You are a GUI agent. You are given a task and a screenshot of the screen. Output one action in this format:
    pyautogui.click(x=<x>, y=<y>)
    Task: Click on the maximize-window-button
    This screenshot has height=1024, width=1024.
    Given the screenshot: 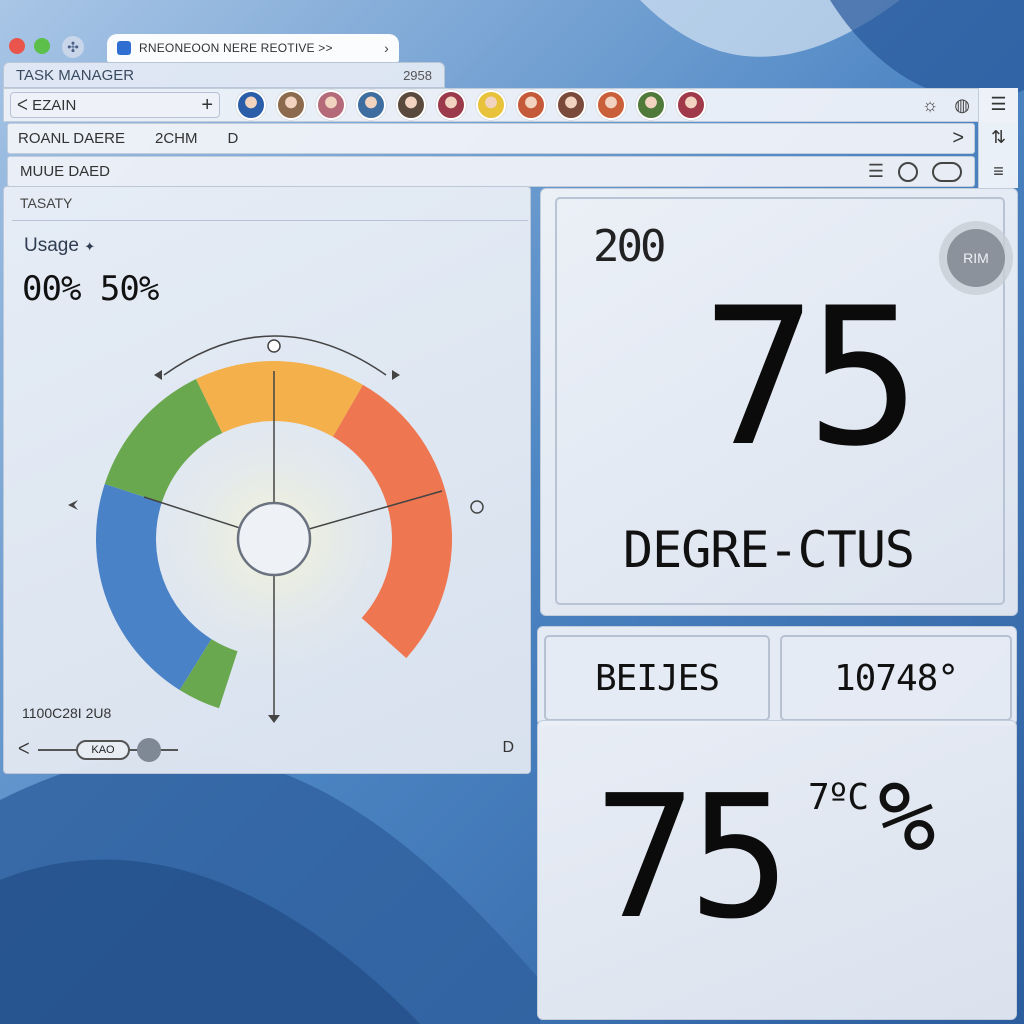 What is the action you would take?
    pyautogui.click(x=42, y=46)
    